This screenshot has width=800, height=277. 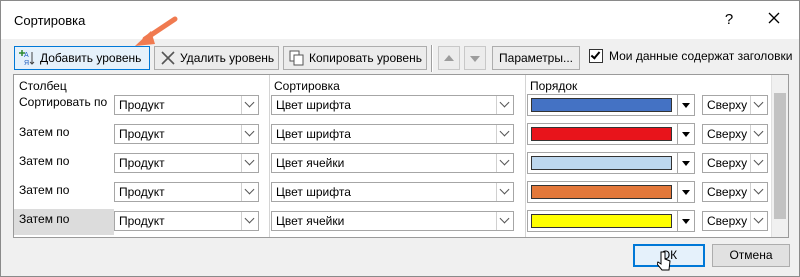 I want to click on move-down-icon, so click(x=475, y=59).